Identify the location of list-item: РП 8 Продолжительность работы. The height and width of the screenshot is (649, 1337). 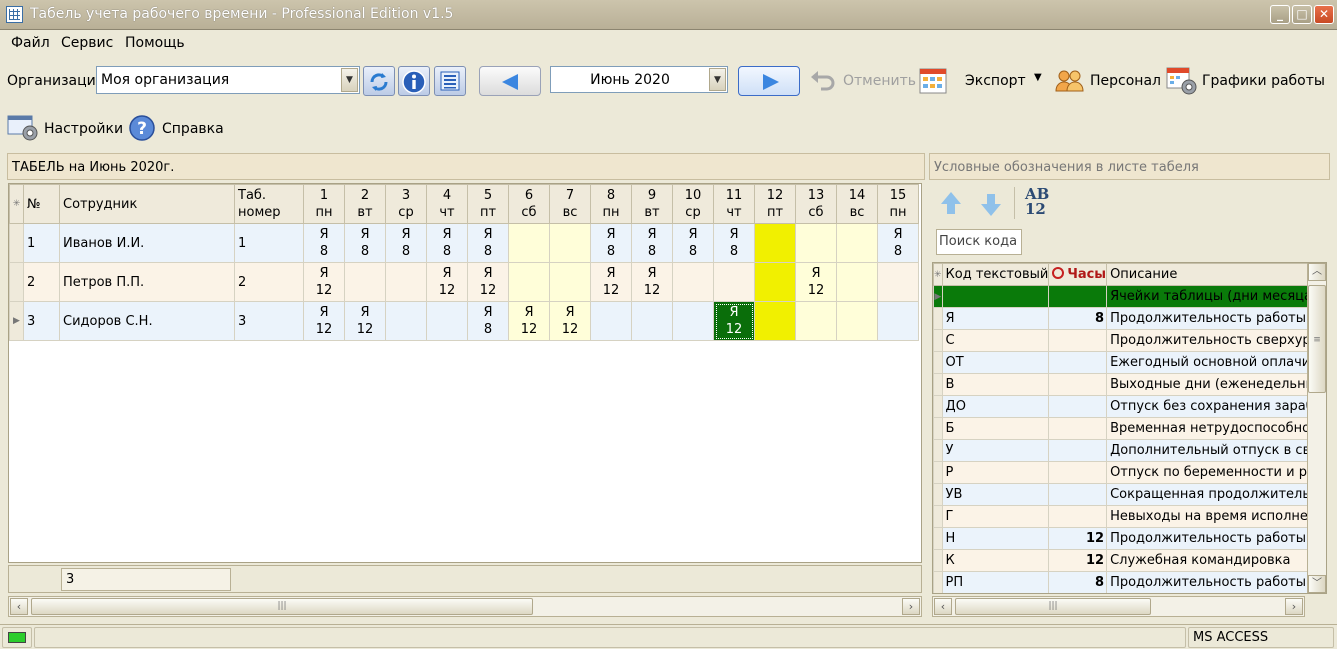
(1129, 582).